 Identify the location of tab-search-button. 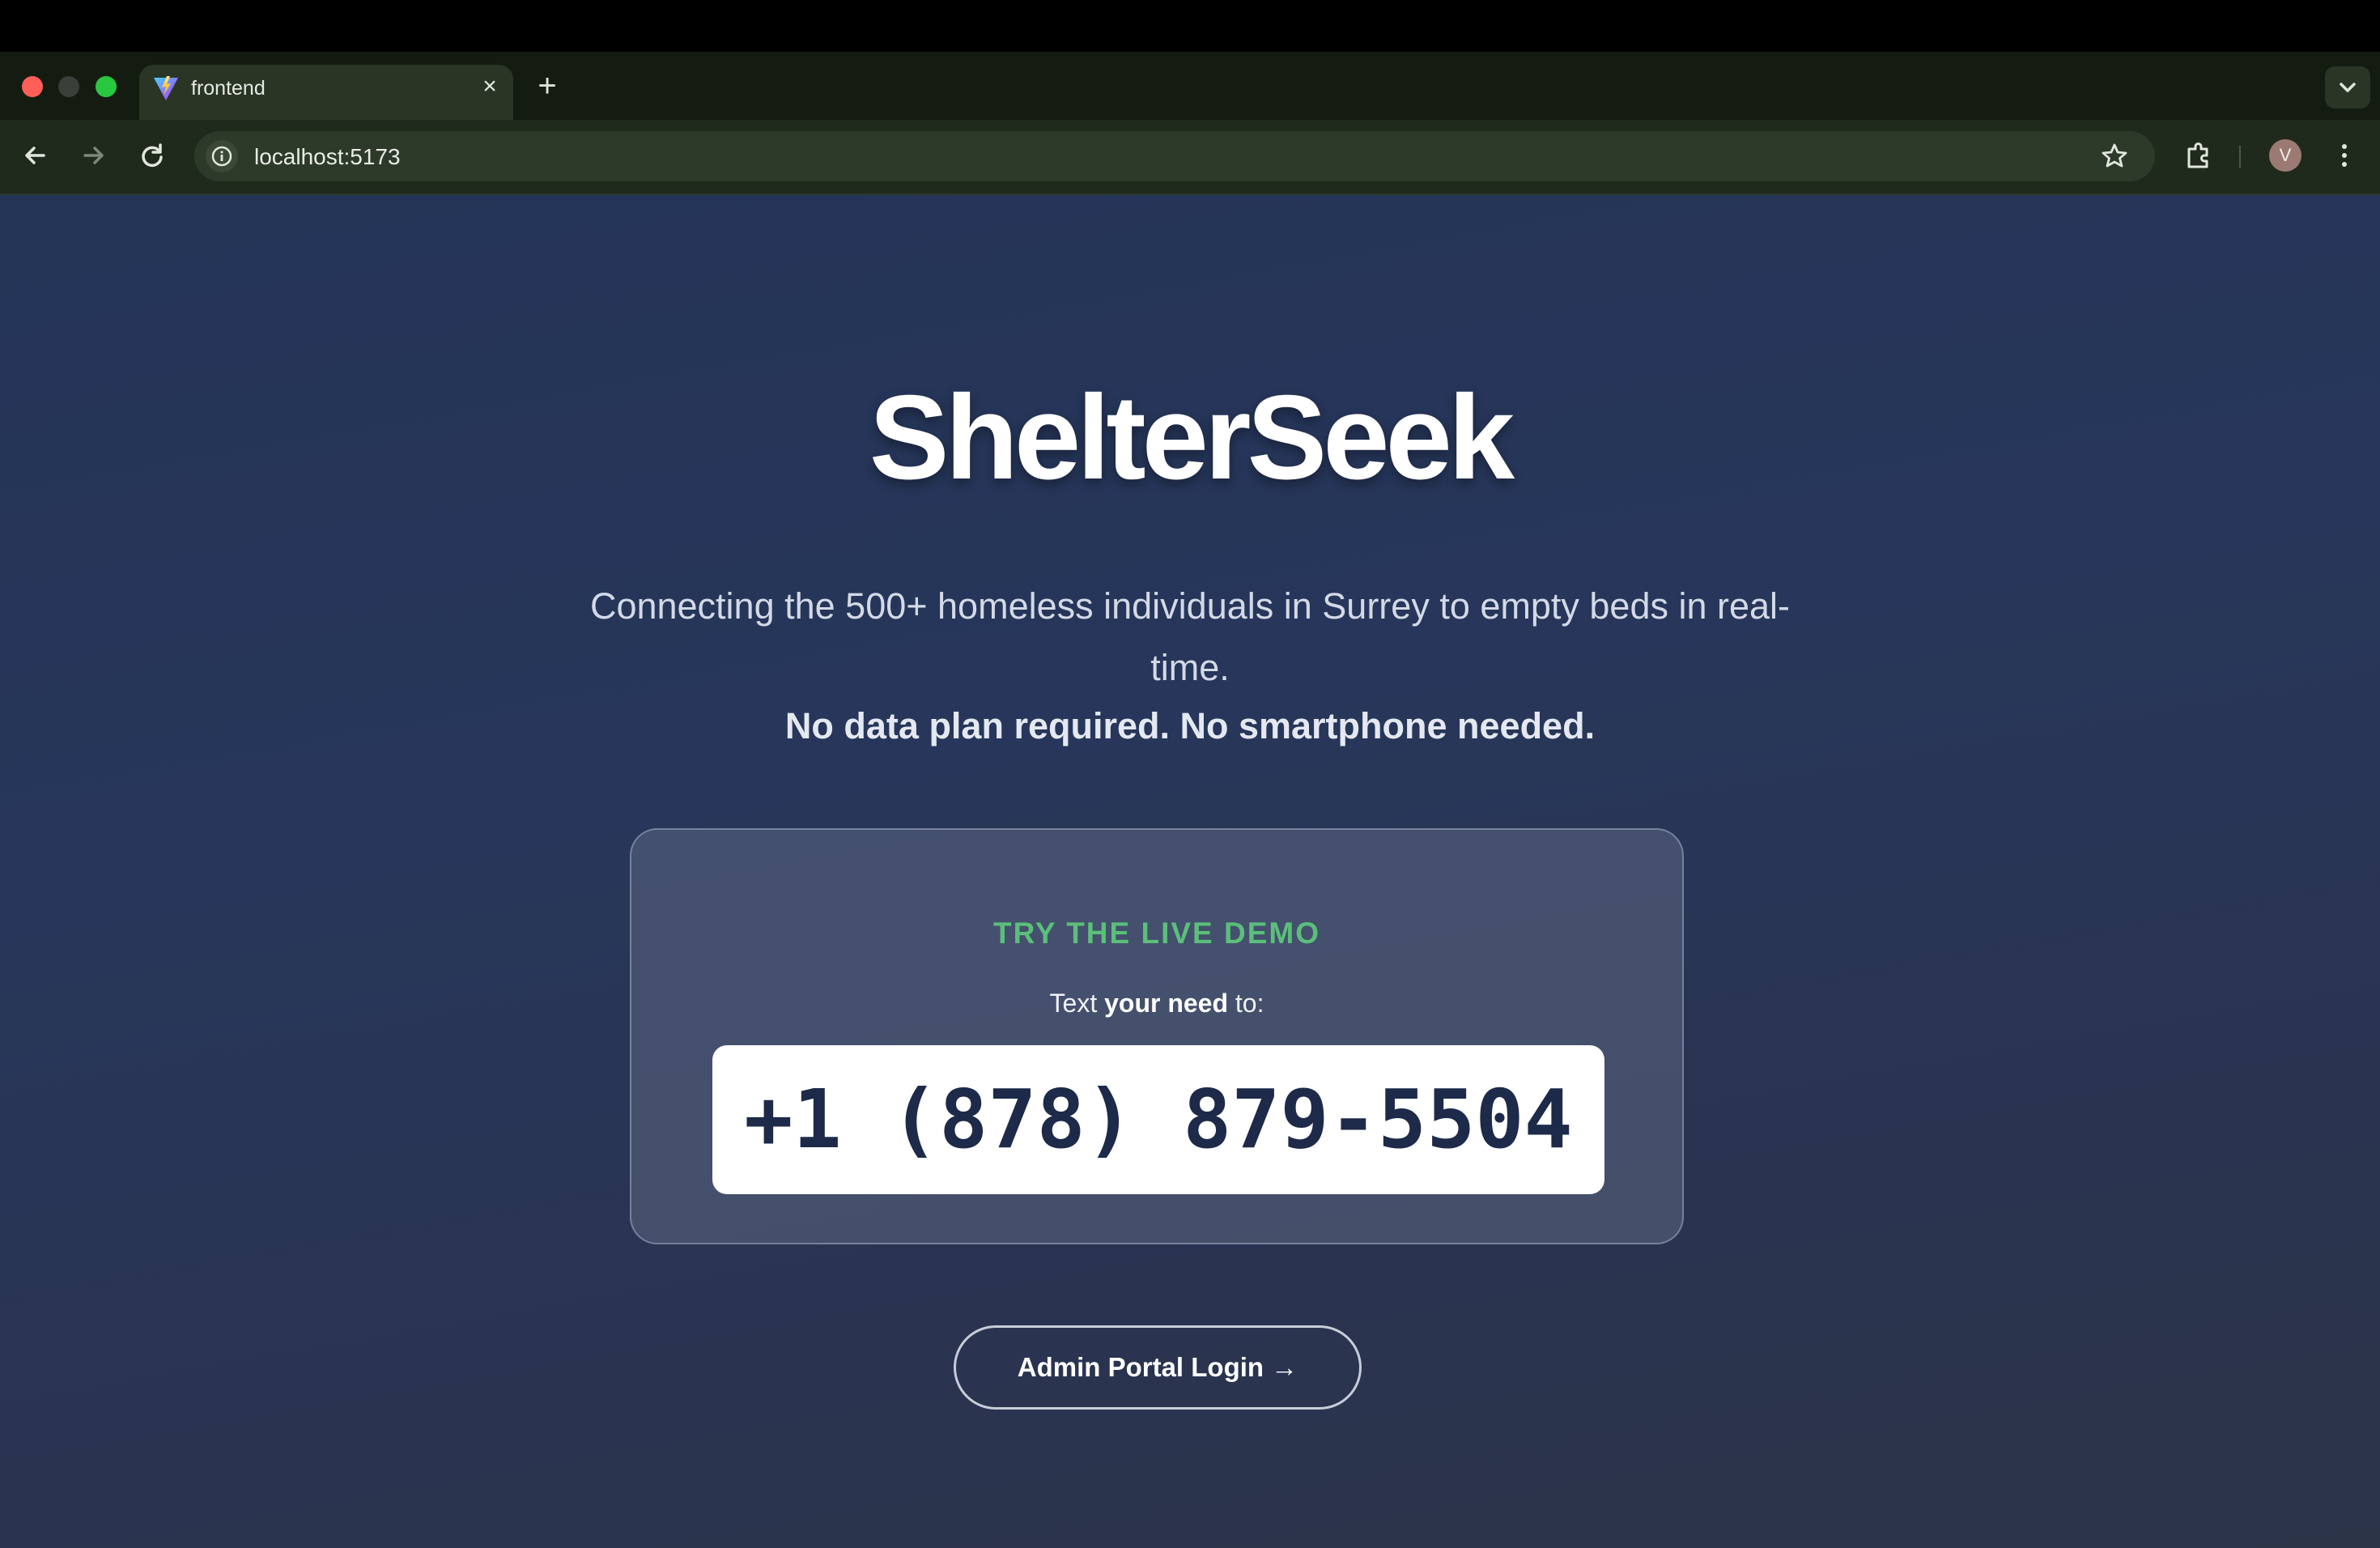
(2347, 87).